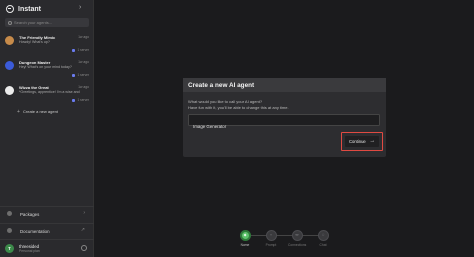  I want to click on step-circle: ∞, so click(297, 235).